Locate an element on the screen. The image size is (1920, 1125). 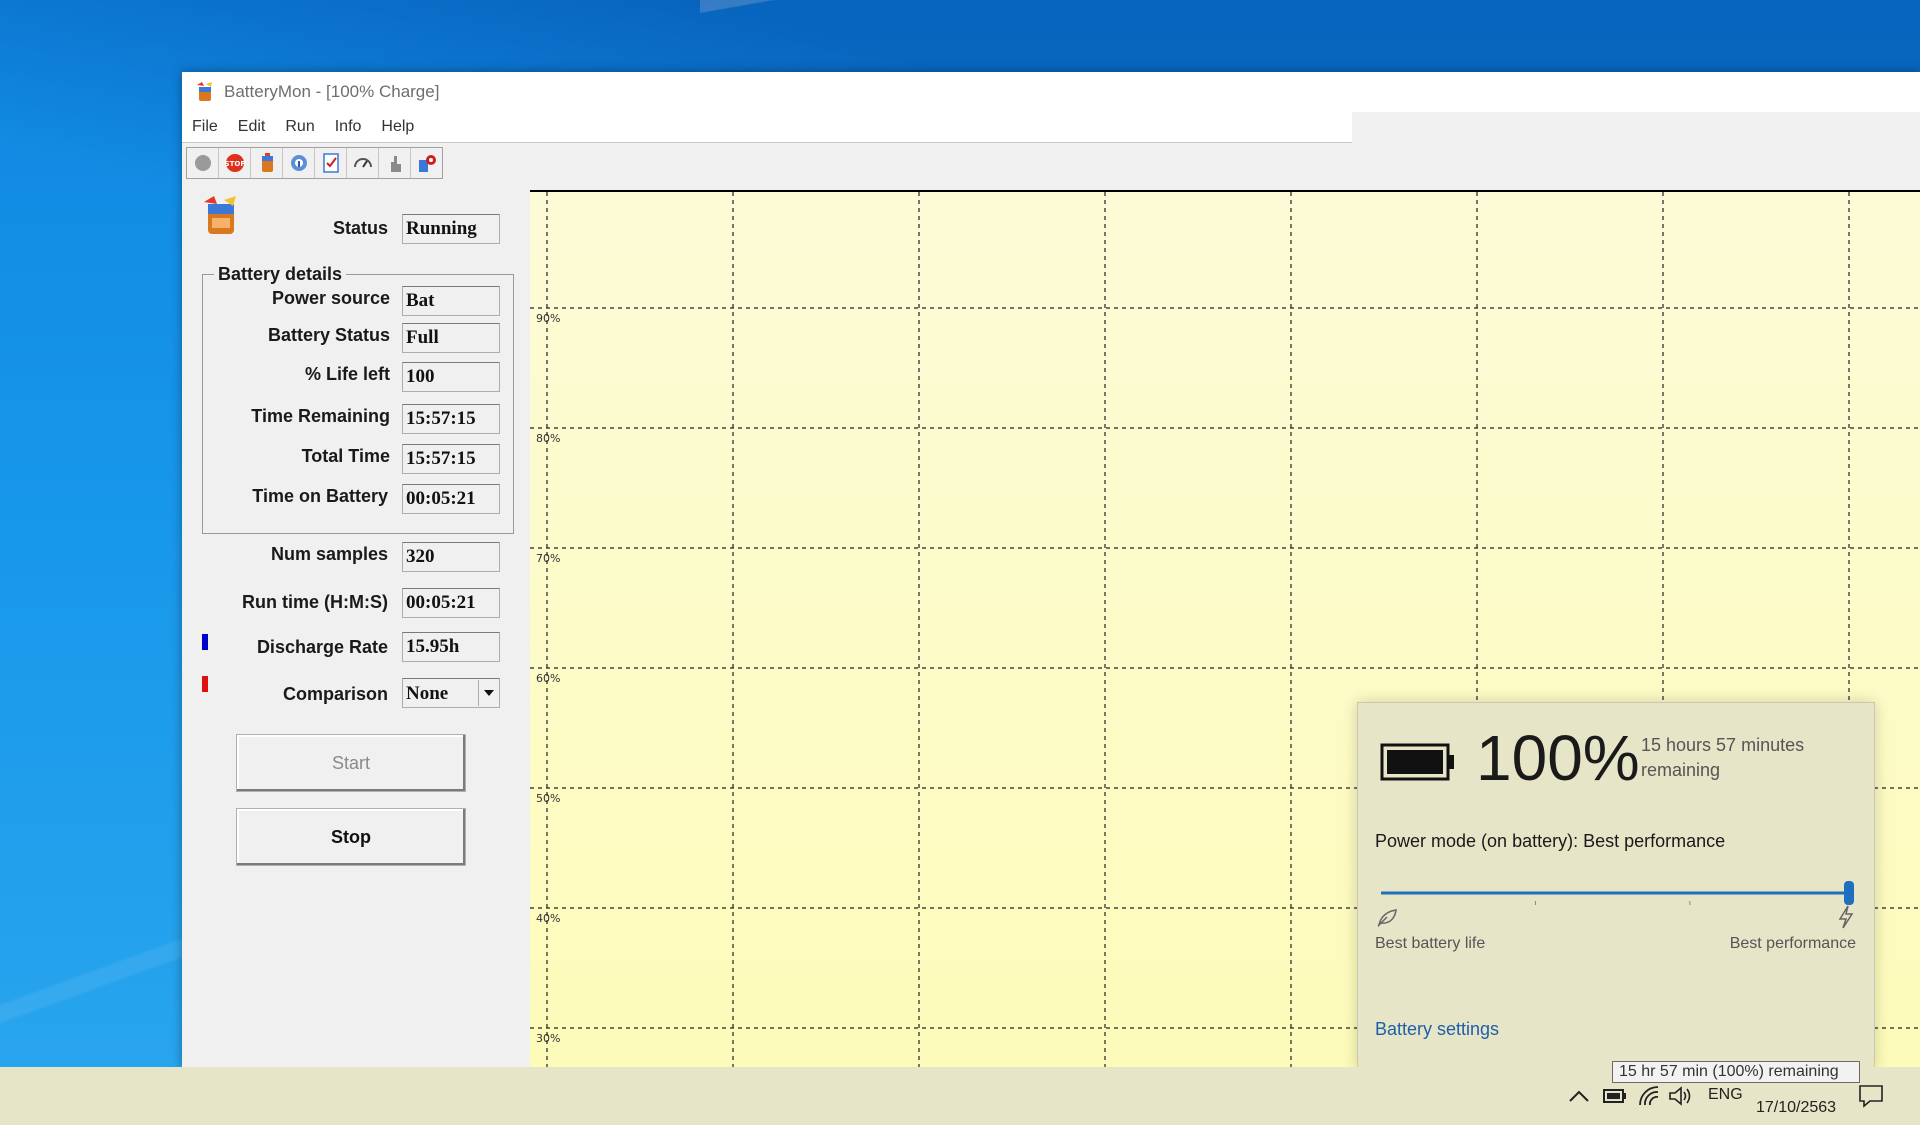
leaf-icon is located at coordinates (1387, 918).